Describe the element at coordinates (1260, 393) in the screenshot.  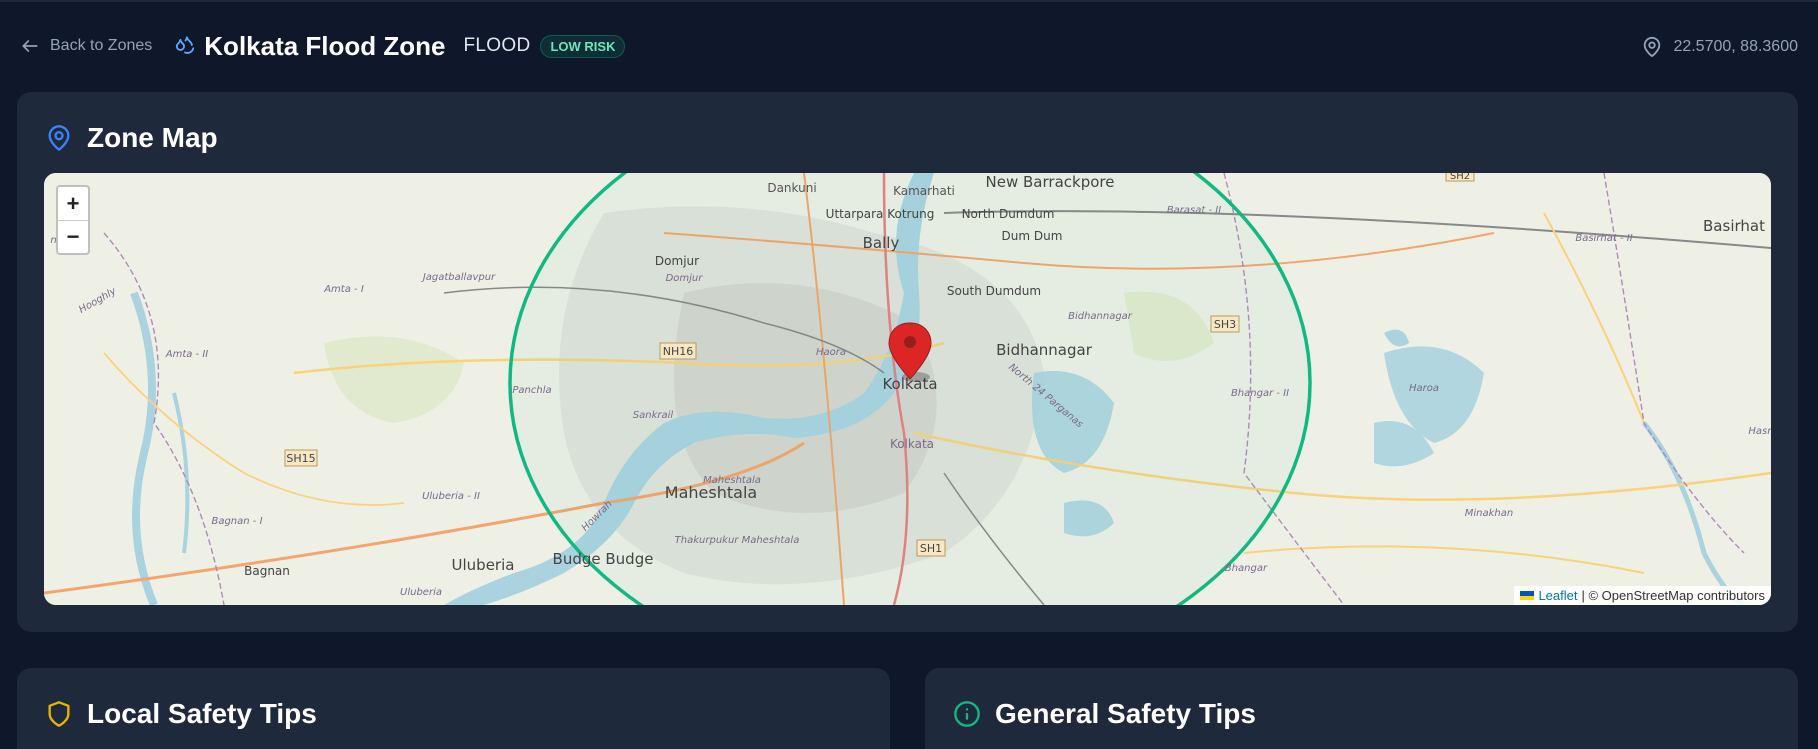
I see `place-bhangar-2: Bhangar - II` at that location.